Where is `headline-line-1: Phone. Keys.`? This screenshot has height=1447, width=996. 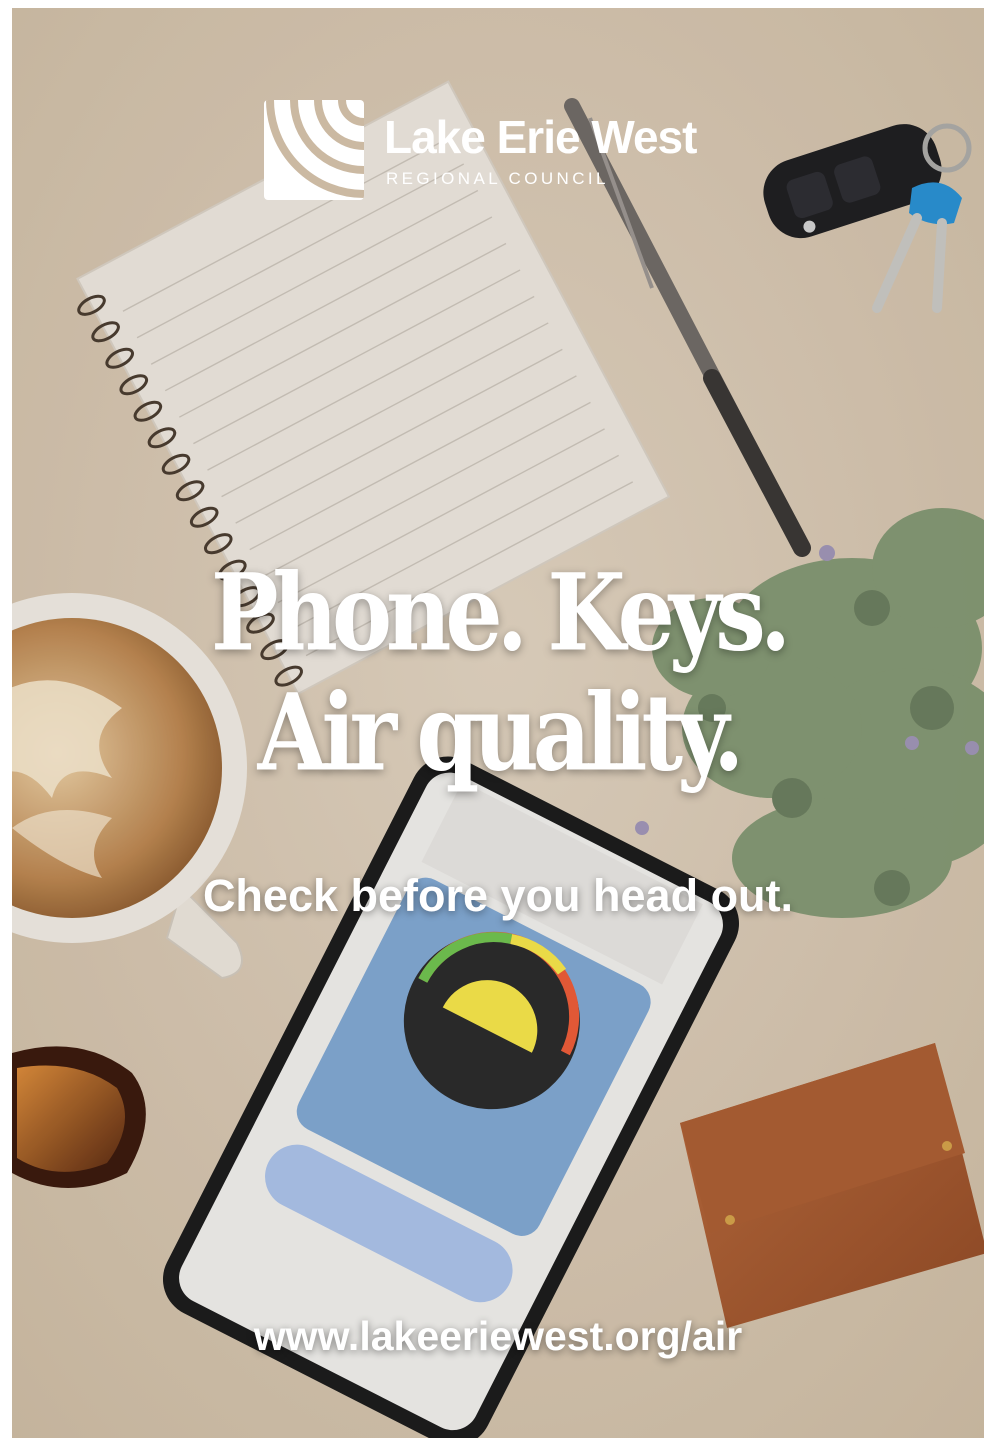
headline-line-1: Phone. Keys. is located at coordinates (500, 613).